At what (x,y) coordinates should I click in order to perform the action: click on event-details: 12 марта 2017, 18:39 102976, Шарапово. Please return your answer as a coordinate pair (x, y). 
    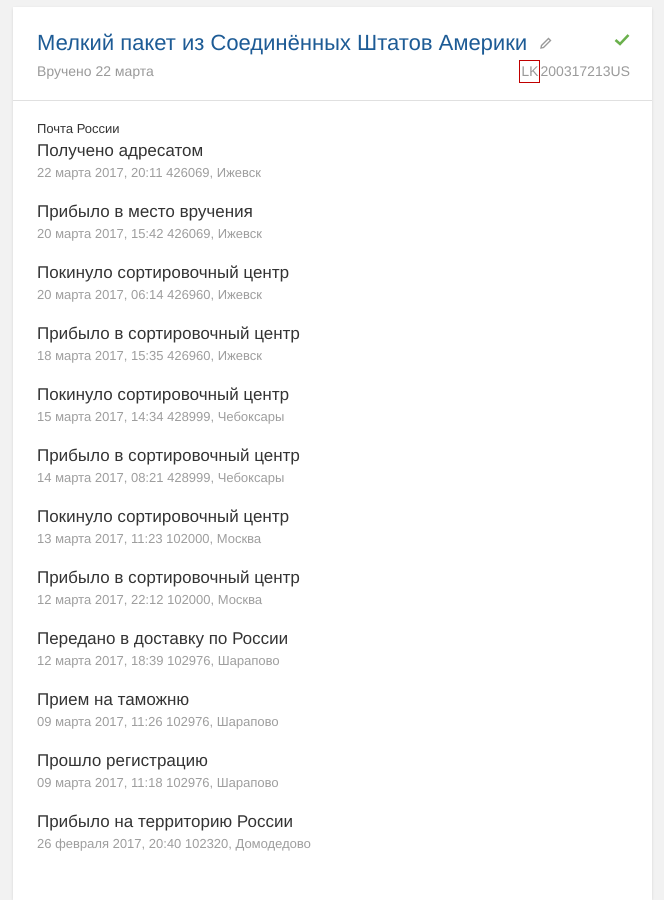
    Looking at the image, I should click on (158, 661).